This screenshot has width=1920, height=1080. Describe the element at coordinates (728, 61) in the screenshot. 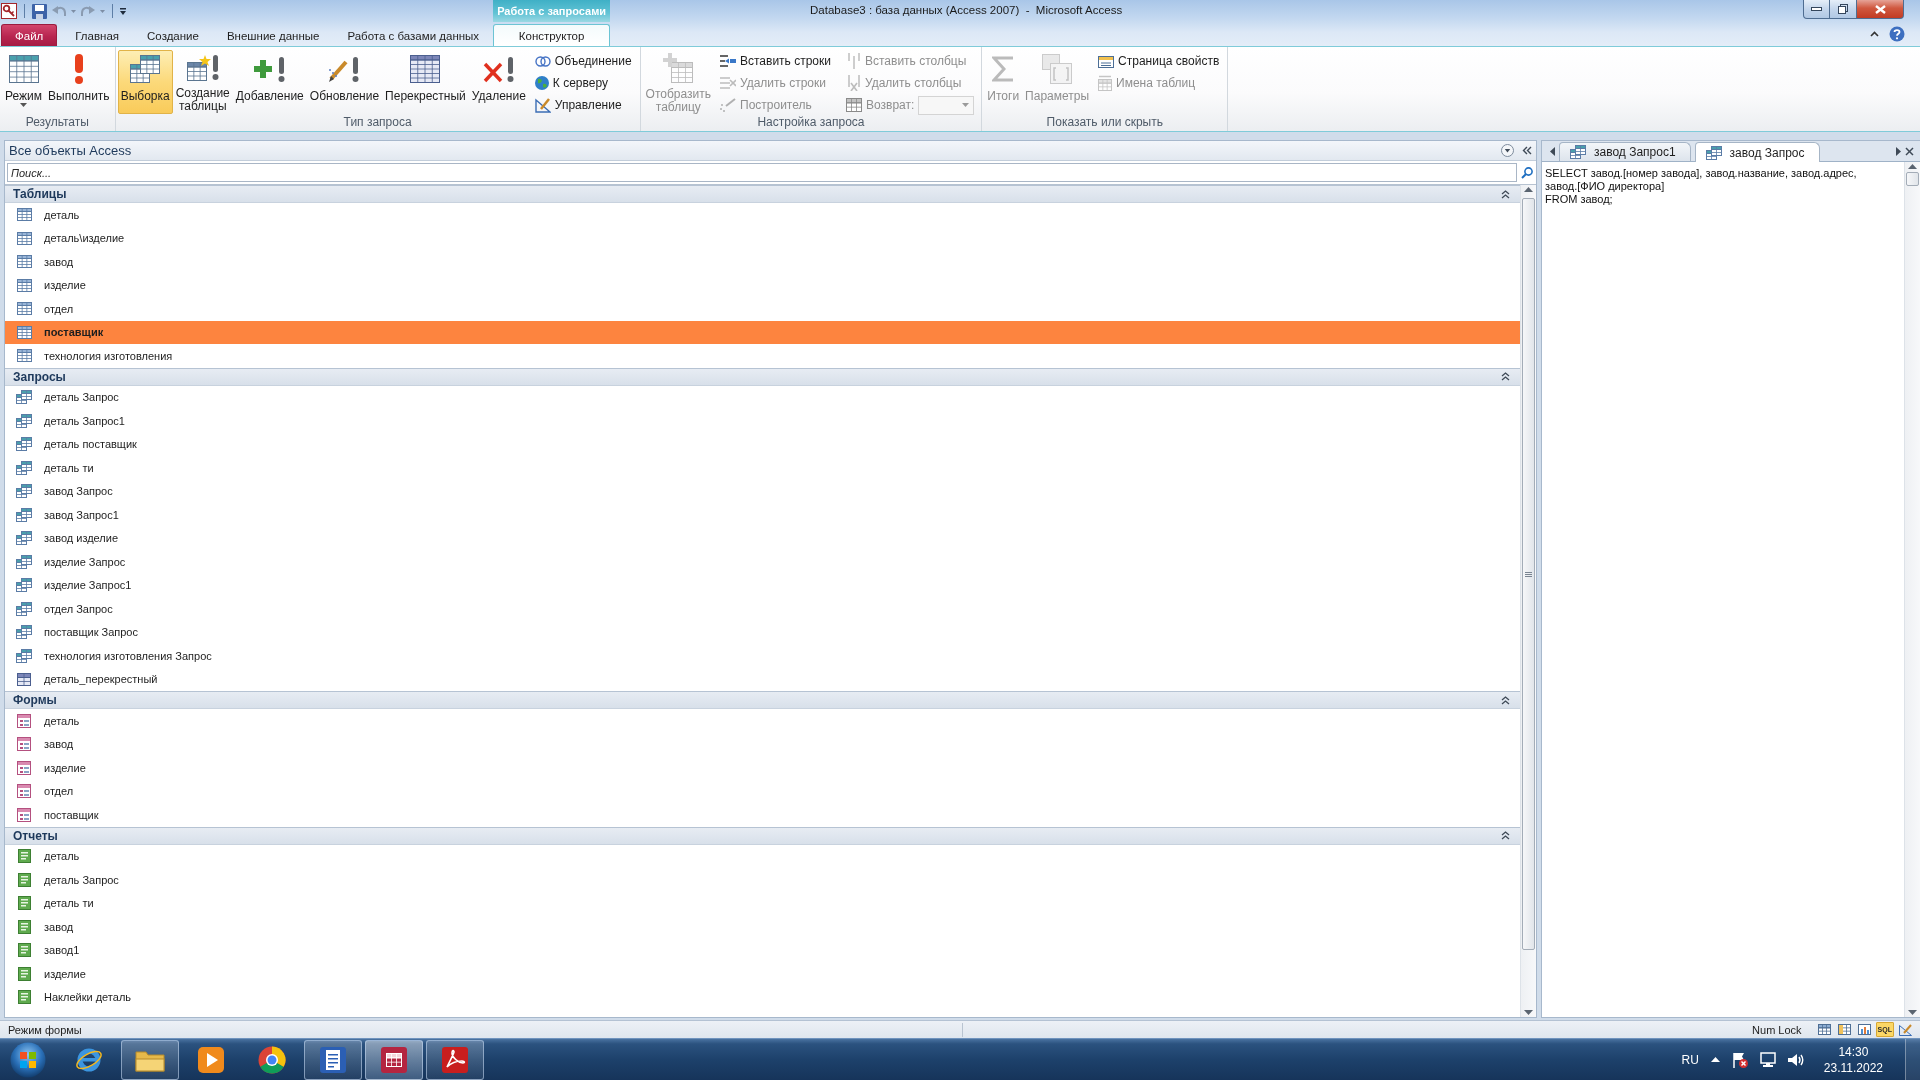

I see `insert-rows-icon` at that location.